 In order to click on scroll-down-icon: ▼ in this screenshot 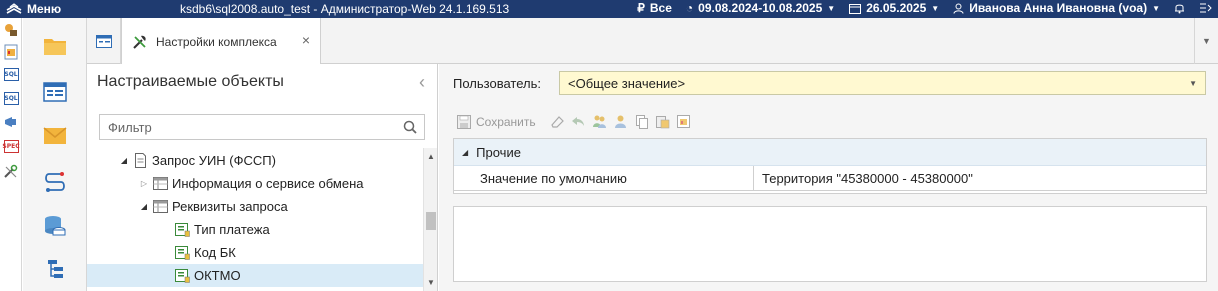, I will do `click(431, 282)`.